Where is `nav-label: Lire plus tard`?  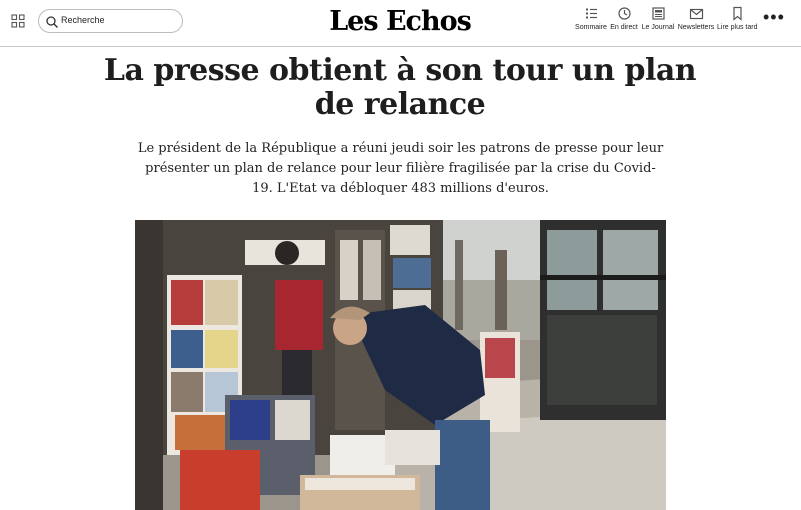
nav-label: Lire plus tard is located at coordinates (737, 27).